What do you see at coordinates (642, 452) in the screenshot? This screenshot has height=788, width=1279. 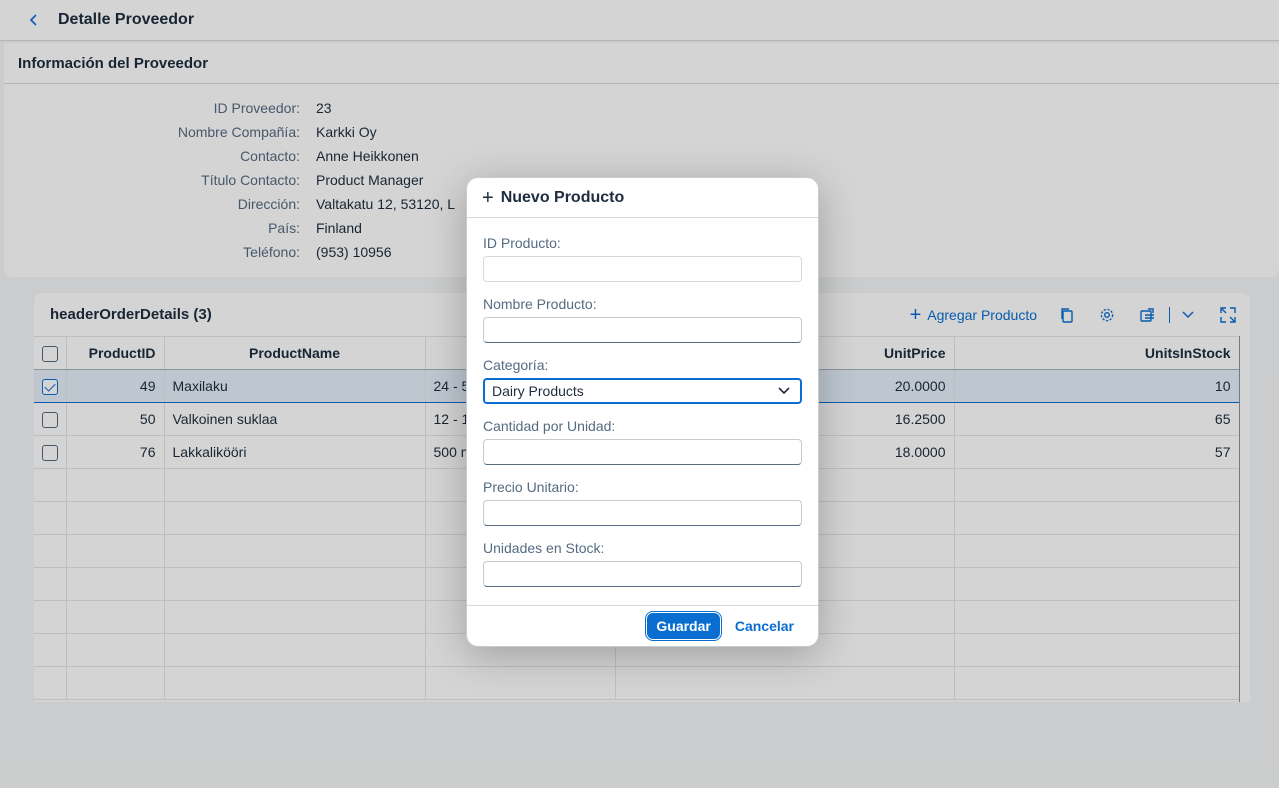 I see `quantity-per-unit-input` at bounding box center [642, 452].